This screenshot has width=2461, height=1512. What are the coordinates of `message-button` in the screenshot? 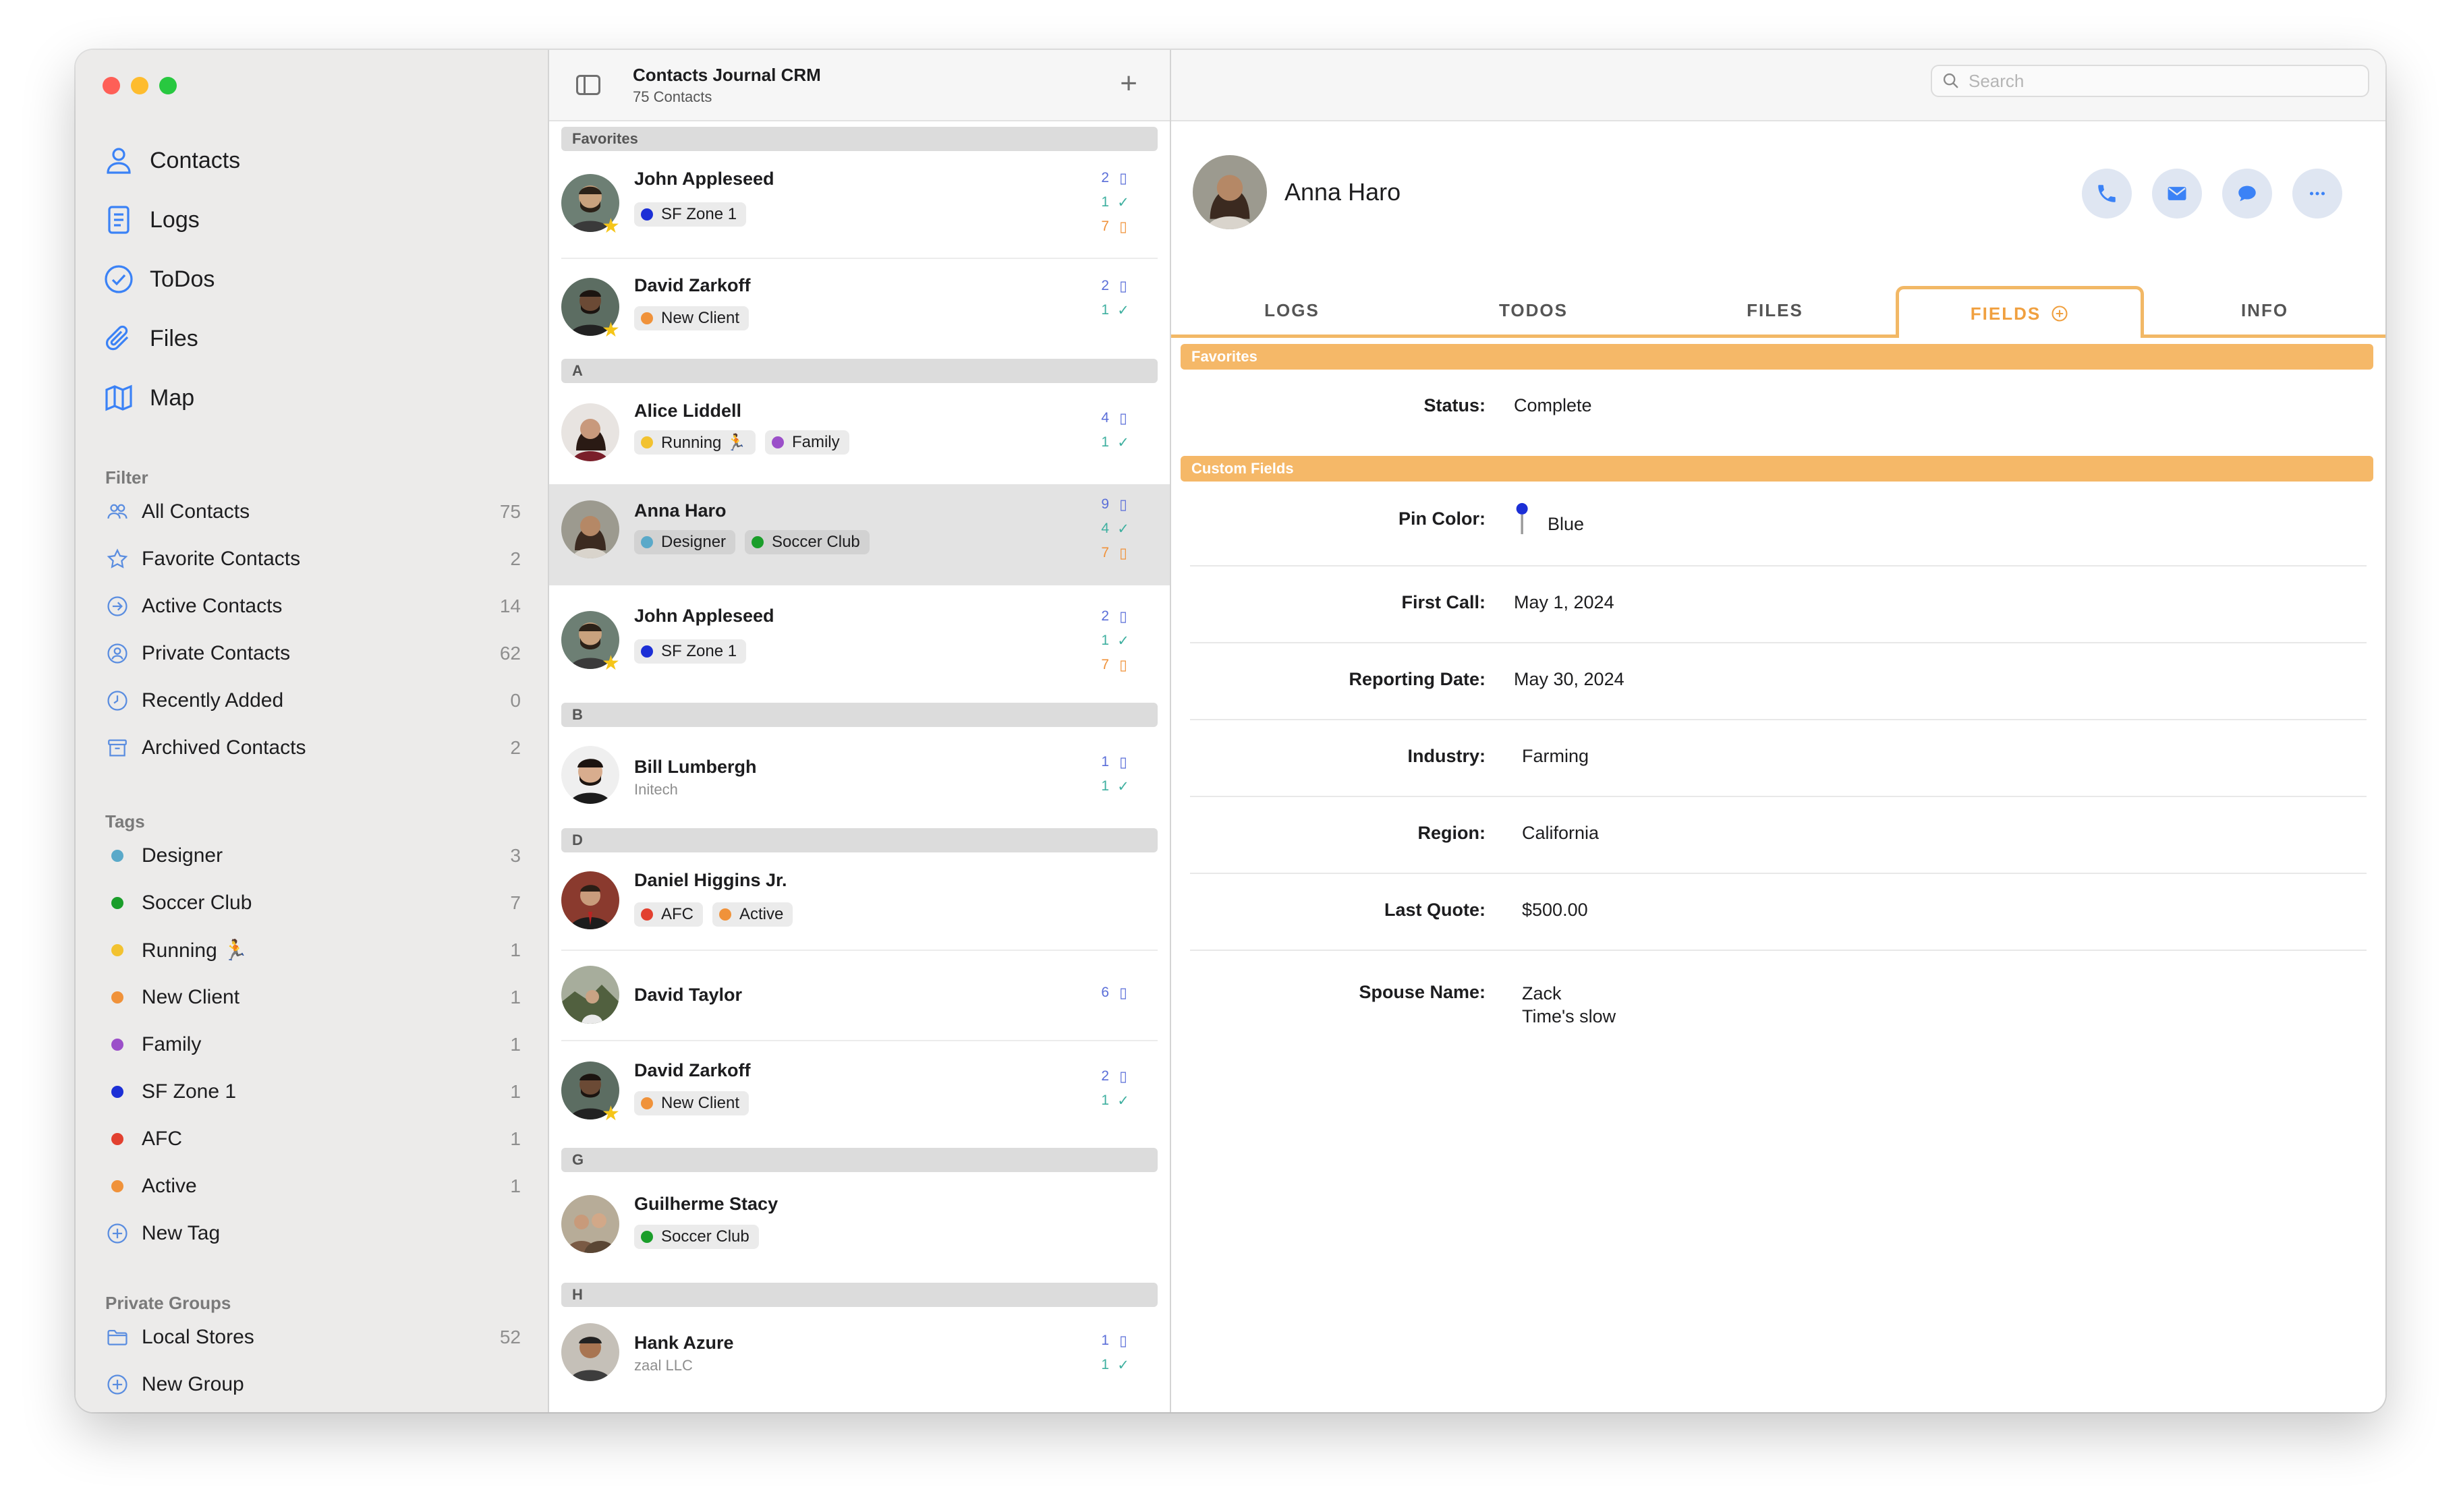 It's located at (2247, 194).